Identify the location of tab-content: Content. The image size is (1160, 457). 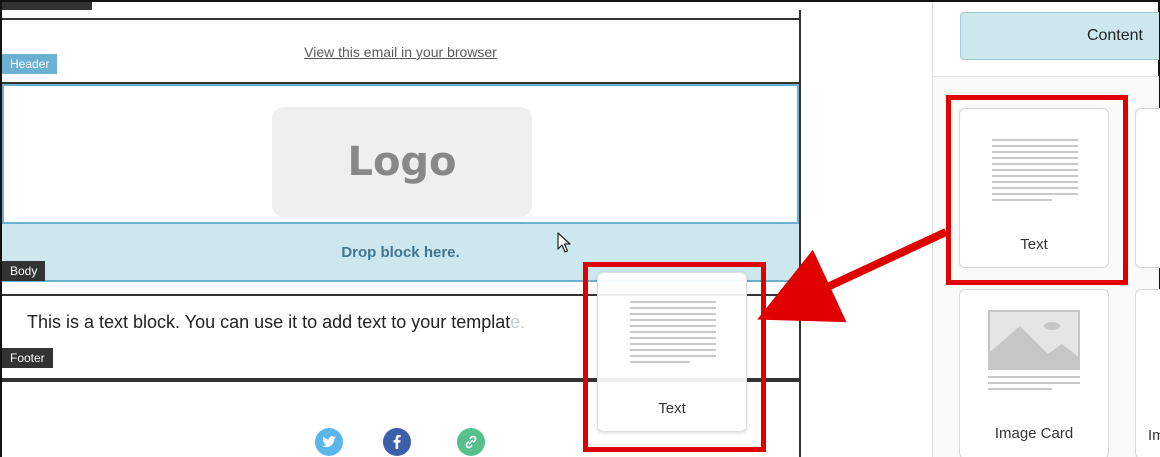
(1059, 36).